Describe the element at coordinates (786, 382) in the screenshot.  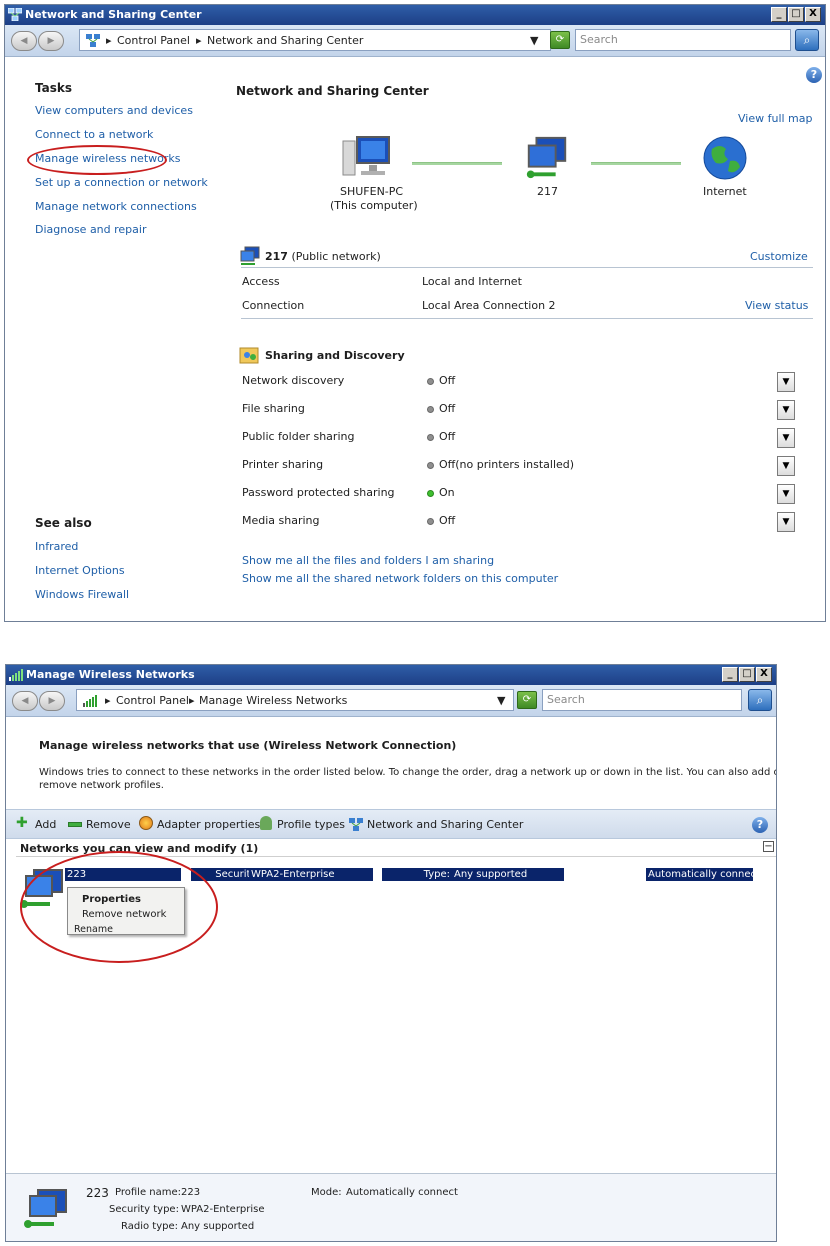
I see `expand-network-discovery-button: ▼` at that location.